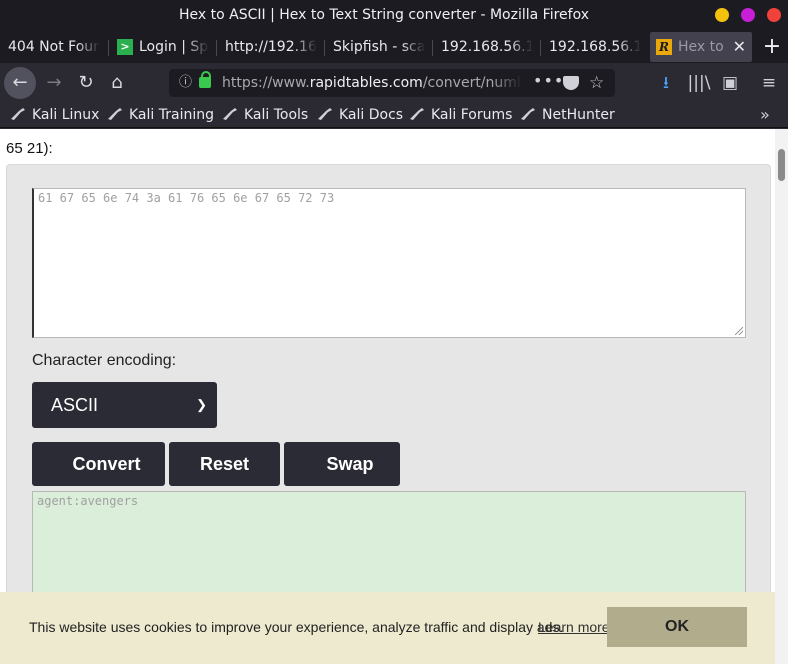 This screenshot has height=664, width=788. Describe the element at coordinates (677, 627) in the screenshot. I see `cookie-ok-button: OK` at that location.